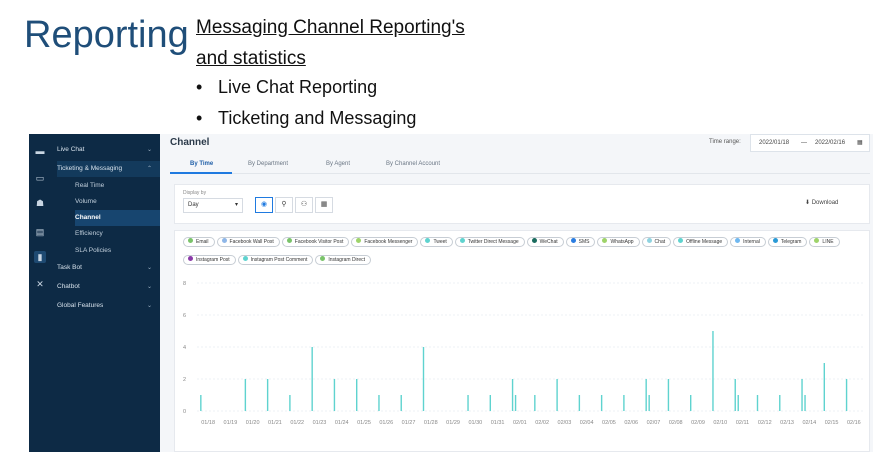 This screenshot has width=873, height=470. I want to click on reports-icon: ▮, so click(40, 257).